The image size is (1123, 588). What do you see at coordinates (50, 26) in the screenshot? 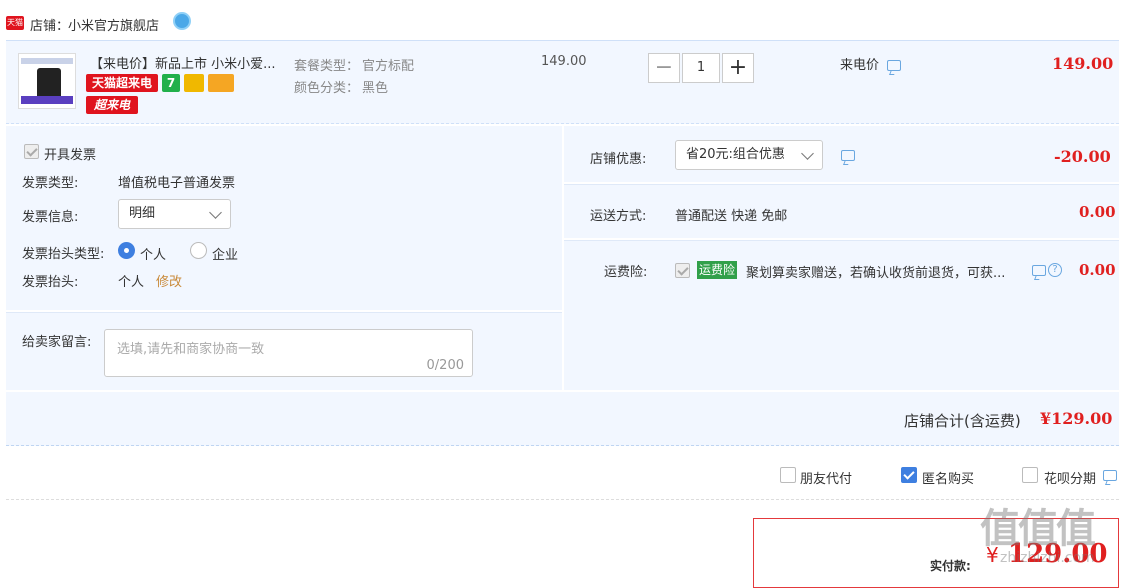
I see `shop-label: 店铺：` at bounding box center [50, 26].